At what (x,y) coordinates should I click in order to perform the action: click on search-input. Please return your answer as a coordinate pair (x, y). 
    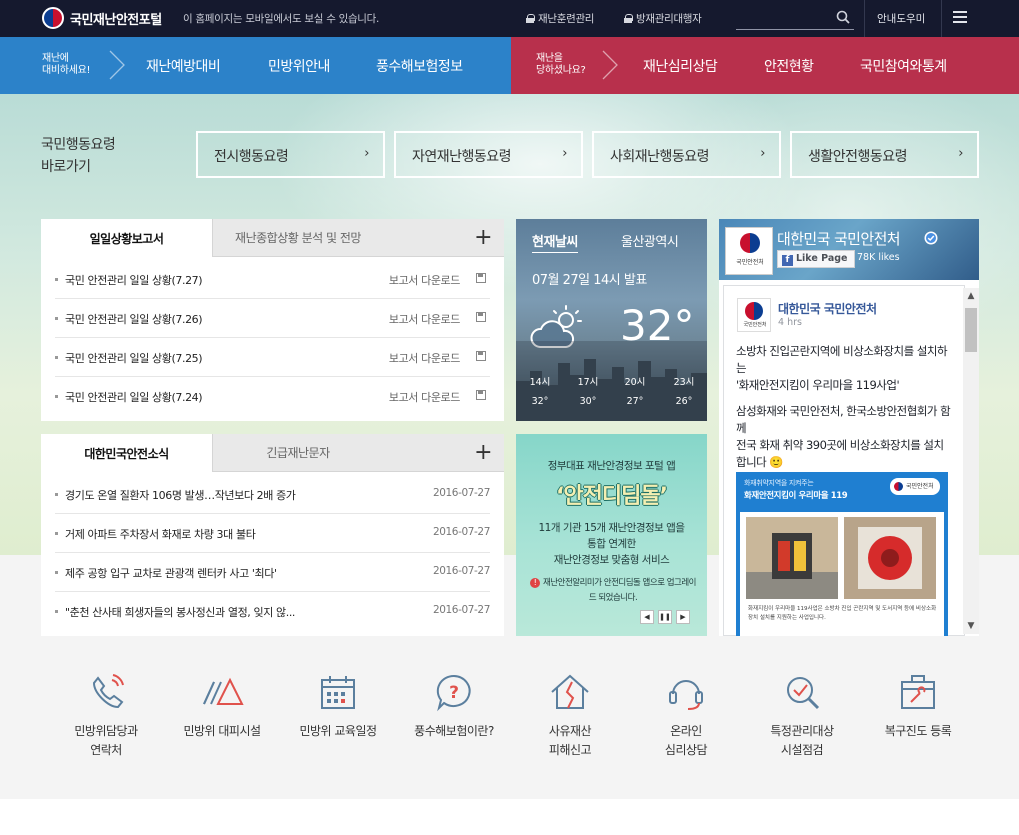
    Looking at the image, I should click on (784, 18).